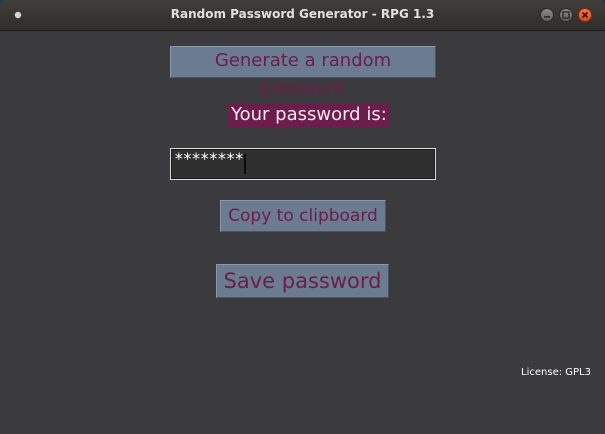 This screenshot has height=434, width=605. Describe the element at coordinates (303, 72) in the screenshot. I see `generate-password-button: Generate a random password` at that location.